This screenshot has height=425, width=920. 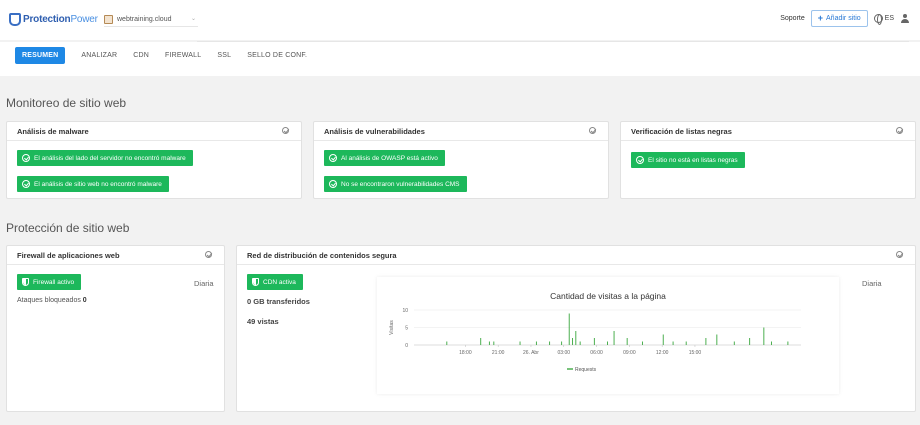 What do you see at coordinates (277, 55) in the screenshot?
I see `tab-sello-de-conf: SELLO DE CONF.` at bounding box center [277, 55].